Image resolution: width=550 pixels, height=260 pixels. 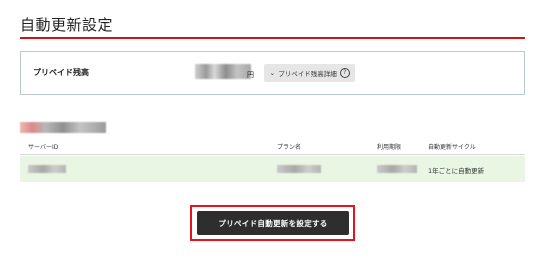 What do you see at coordinates (63, 127) in the screenshot?
I see `server-heading-redacted` at bounding box center [63, 127].